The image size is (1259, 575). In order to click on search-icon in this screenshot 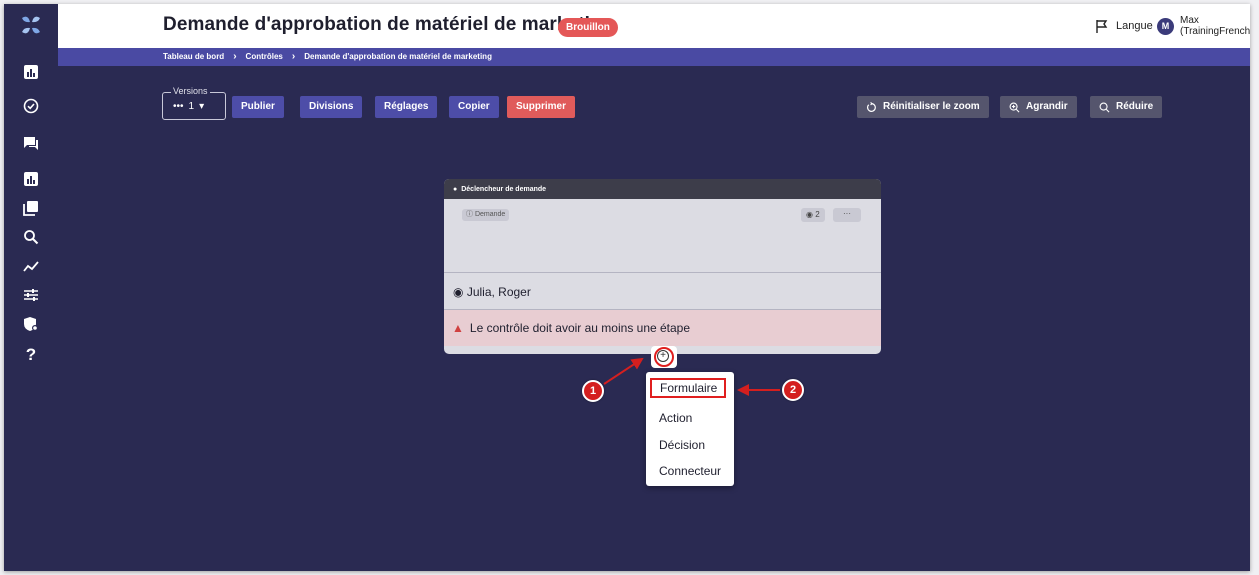, I will do `click(31, 237)`.